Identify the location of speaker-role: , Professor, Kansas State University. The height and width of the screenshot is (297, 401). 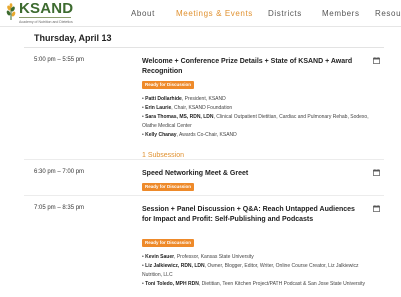
(214, 257).